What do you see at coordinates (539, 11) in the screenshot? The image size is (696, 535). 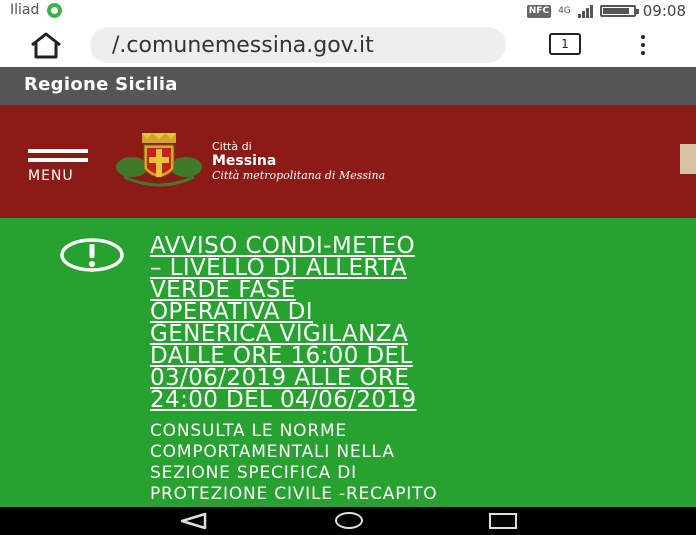 I see `nfc-icon: NFC` at bounding box center [539, 11].